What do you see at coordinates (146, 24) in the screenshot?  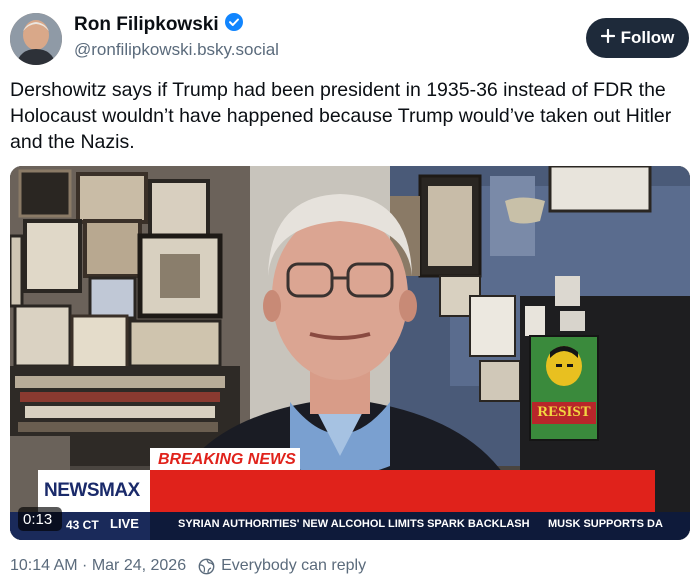 I see `author-name-text: Ron Filipkowski` at bounding box center [146, 24].